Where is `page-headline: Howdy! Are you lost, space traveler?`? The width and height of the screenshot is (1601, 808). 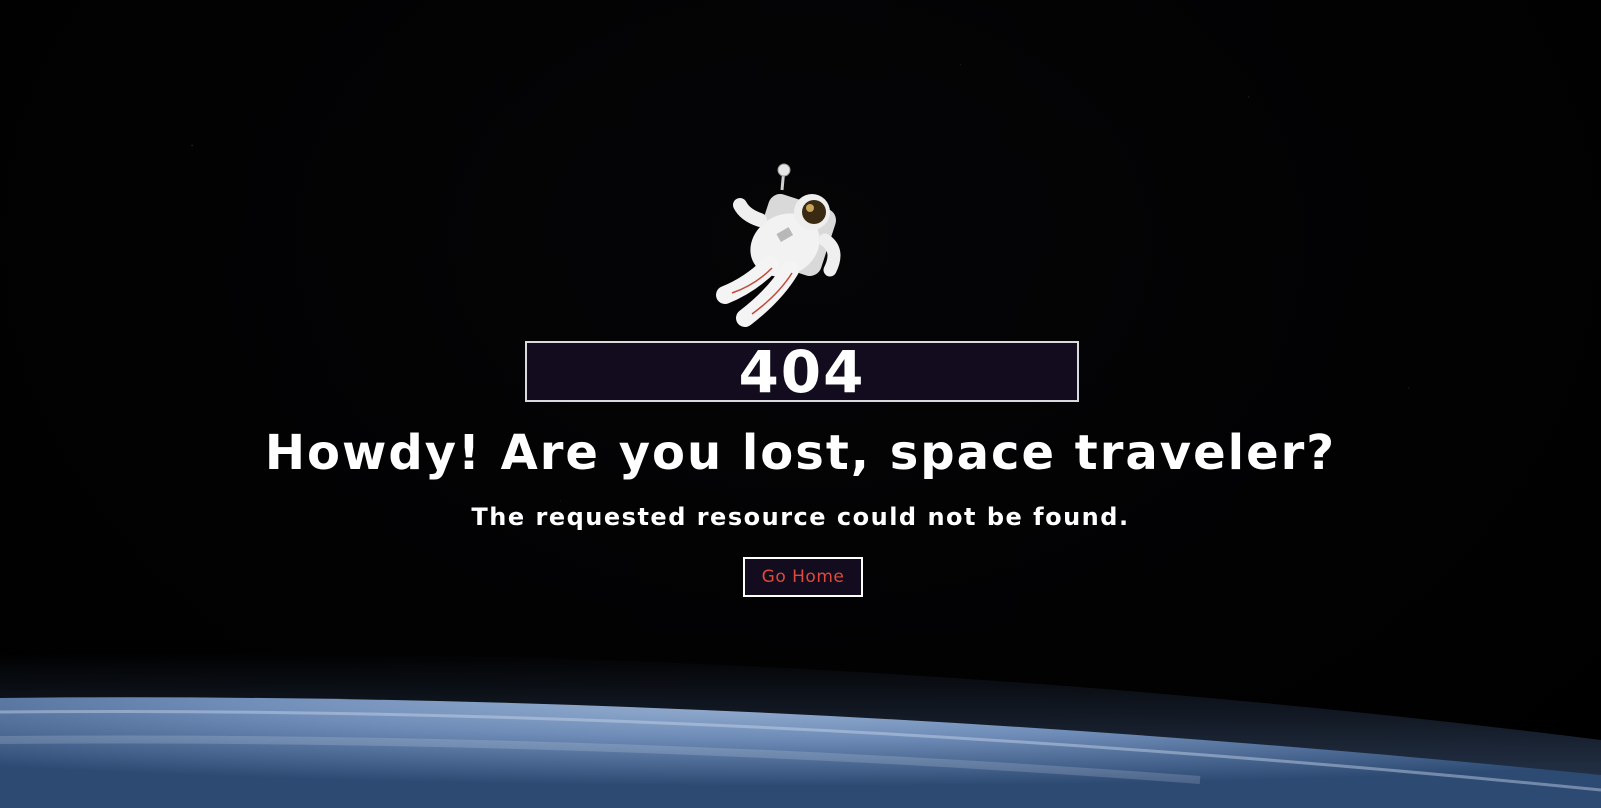
page-headline: Howdy! Are you lost, space traveler? is located at coordinates (800, 453).